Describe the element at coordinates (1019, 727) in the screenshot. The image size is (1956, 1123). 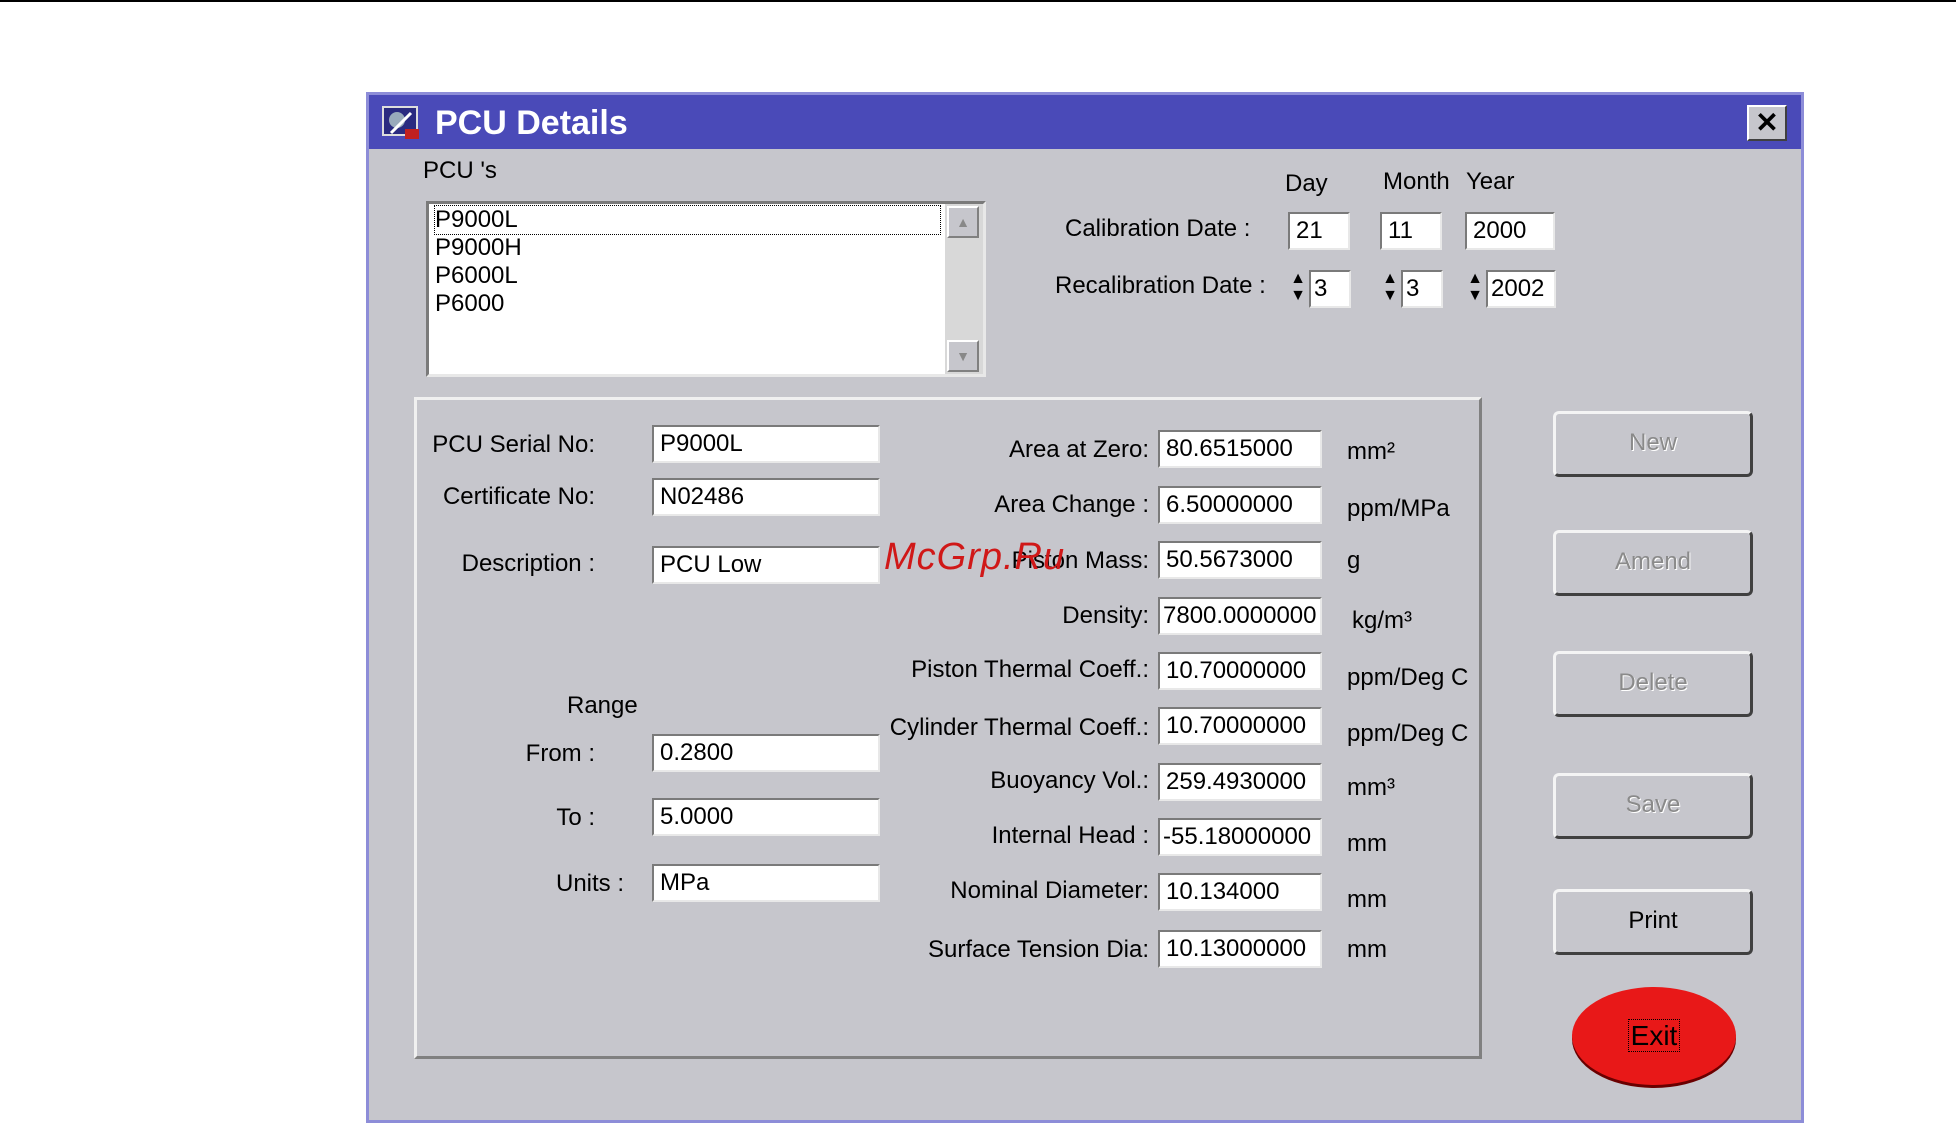
I see `cylinder-thermal-coeff-label: Cylinder Thermal Coeff.:` at that location.